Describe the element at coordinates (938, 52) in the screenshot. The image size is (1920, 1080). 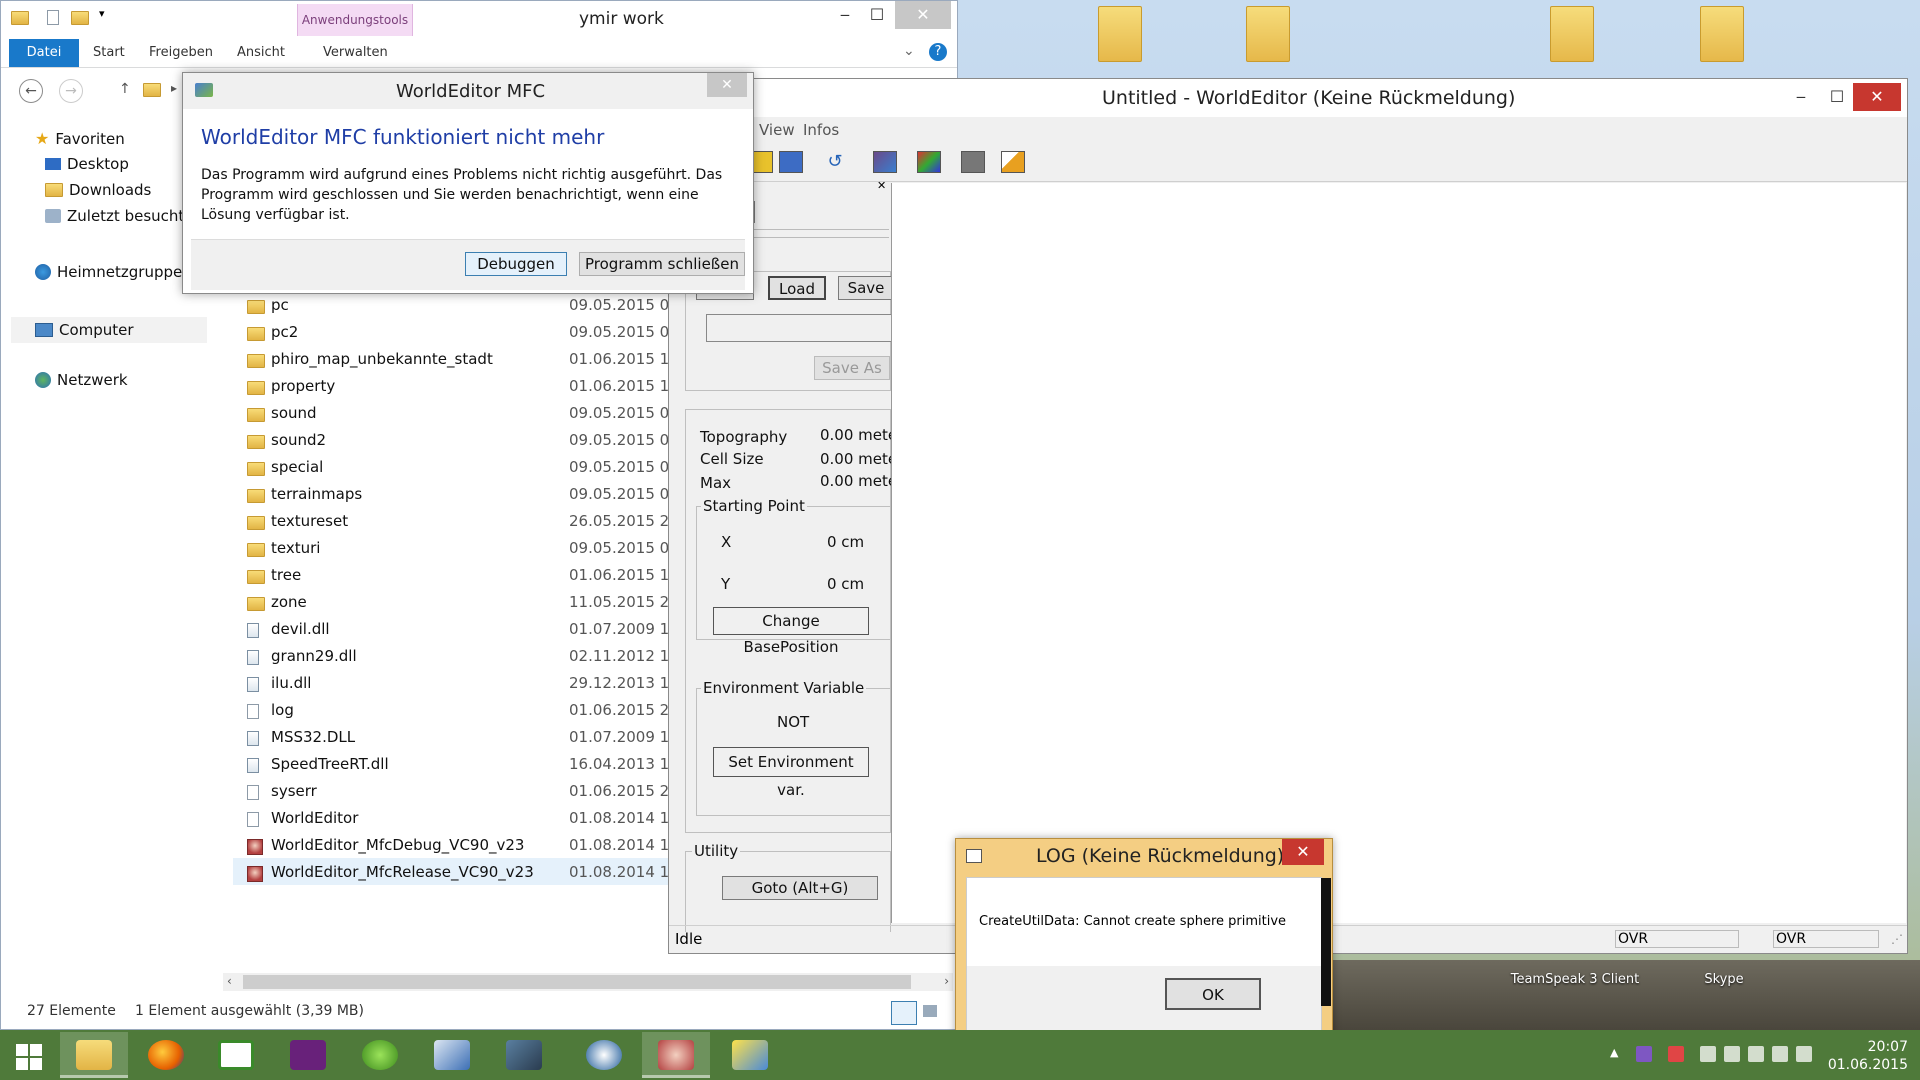
I see `help-icon: ?` at that location.